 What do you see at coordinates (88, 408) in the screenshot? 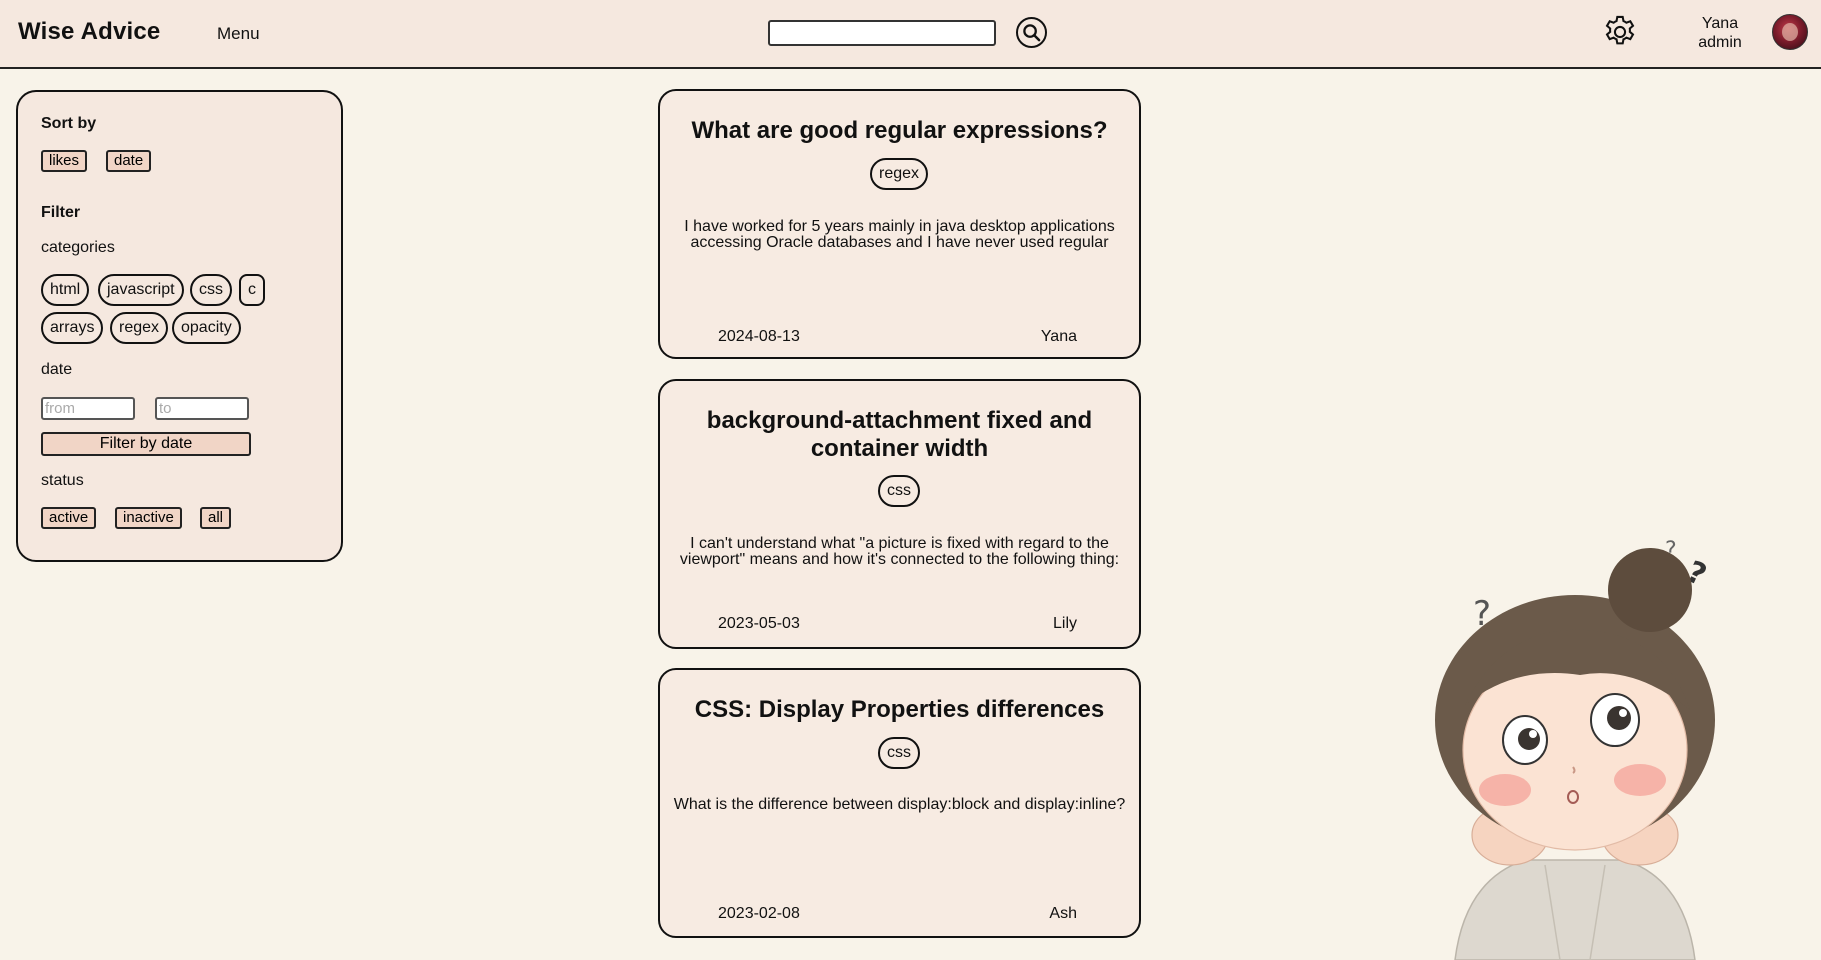
I see `date-from-input` at bounding box center [88, 408].